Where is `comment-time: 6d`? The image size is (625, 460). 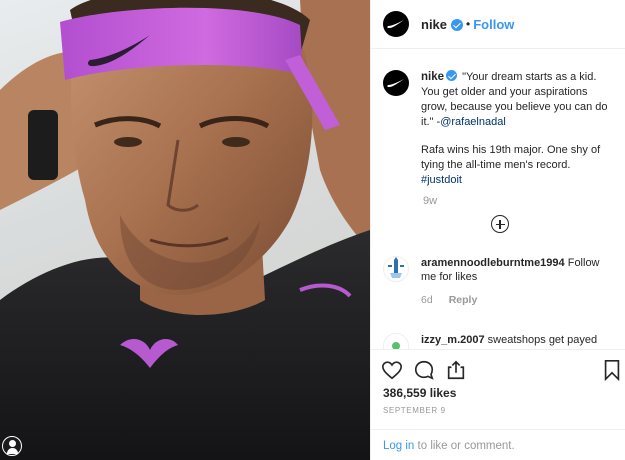
comment-time: 6d is located at coordinates (427, 300).